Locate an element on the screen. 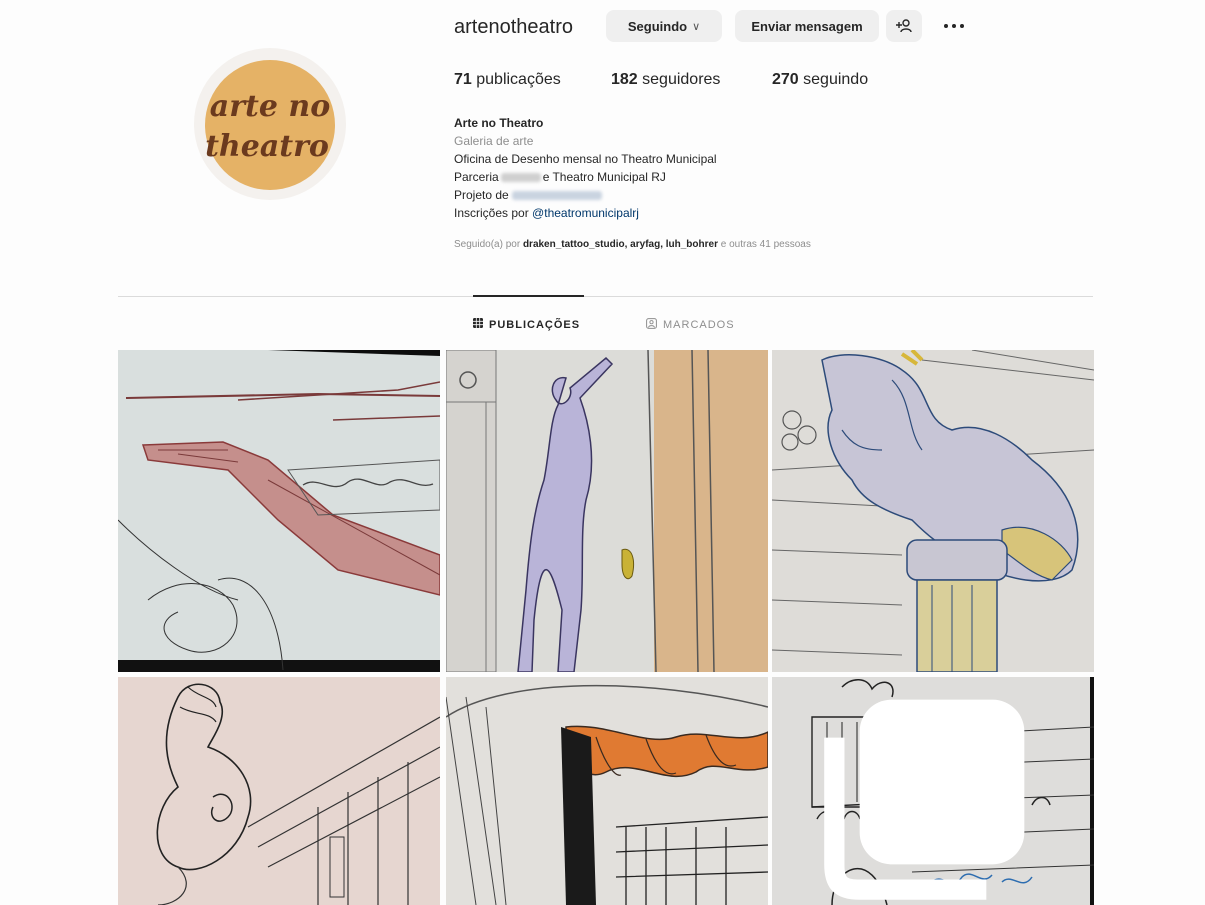 This screenshot has height=905, width=1205. add-person-icon is located at coordinates (904, 26).